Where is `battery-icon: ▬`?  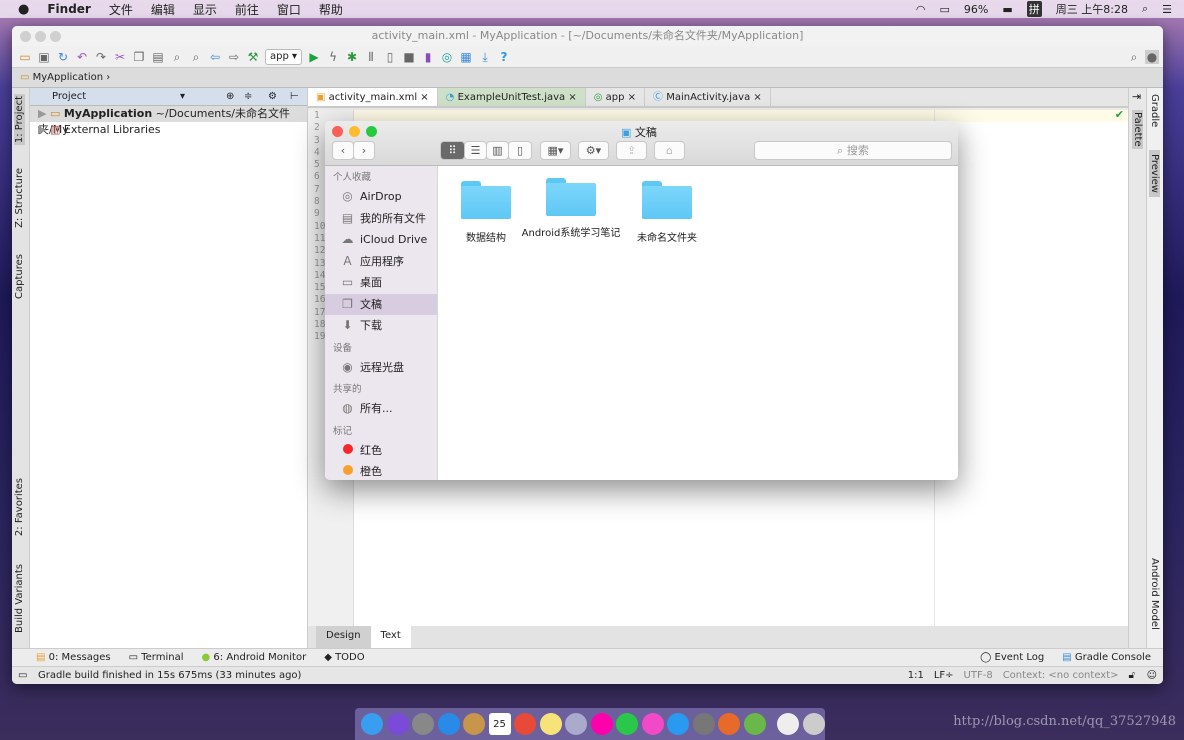
battery-icon: ▬ is located at coordinates (1007, 9).